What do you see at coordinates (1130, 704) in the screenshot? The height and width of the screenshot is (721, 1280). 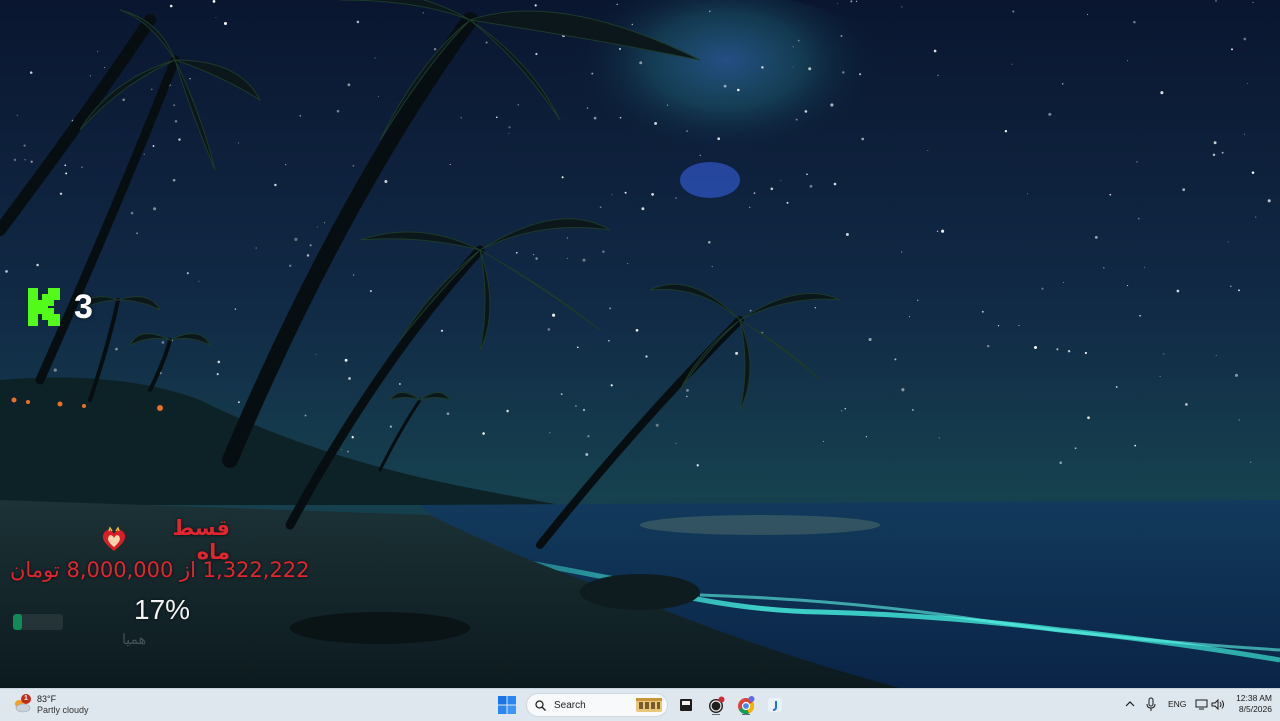 I see `chevron-up-icon` at bounding box center [1130, 704].